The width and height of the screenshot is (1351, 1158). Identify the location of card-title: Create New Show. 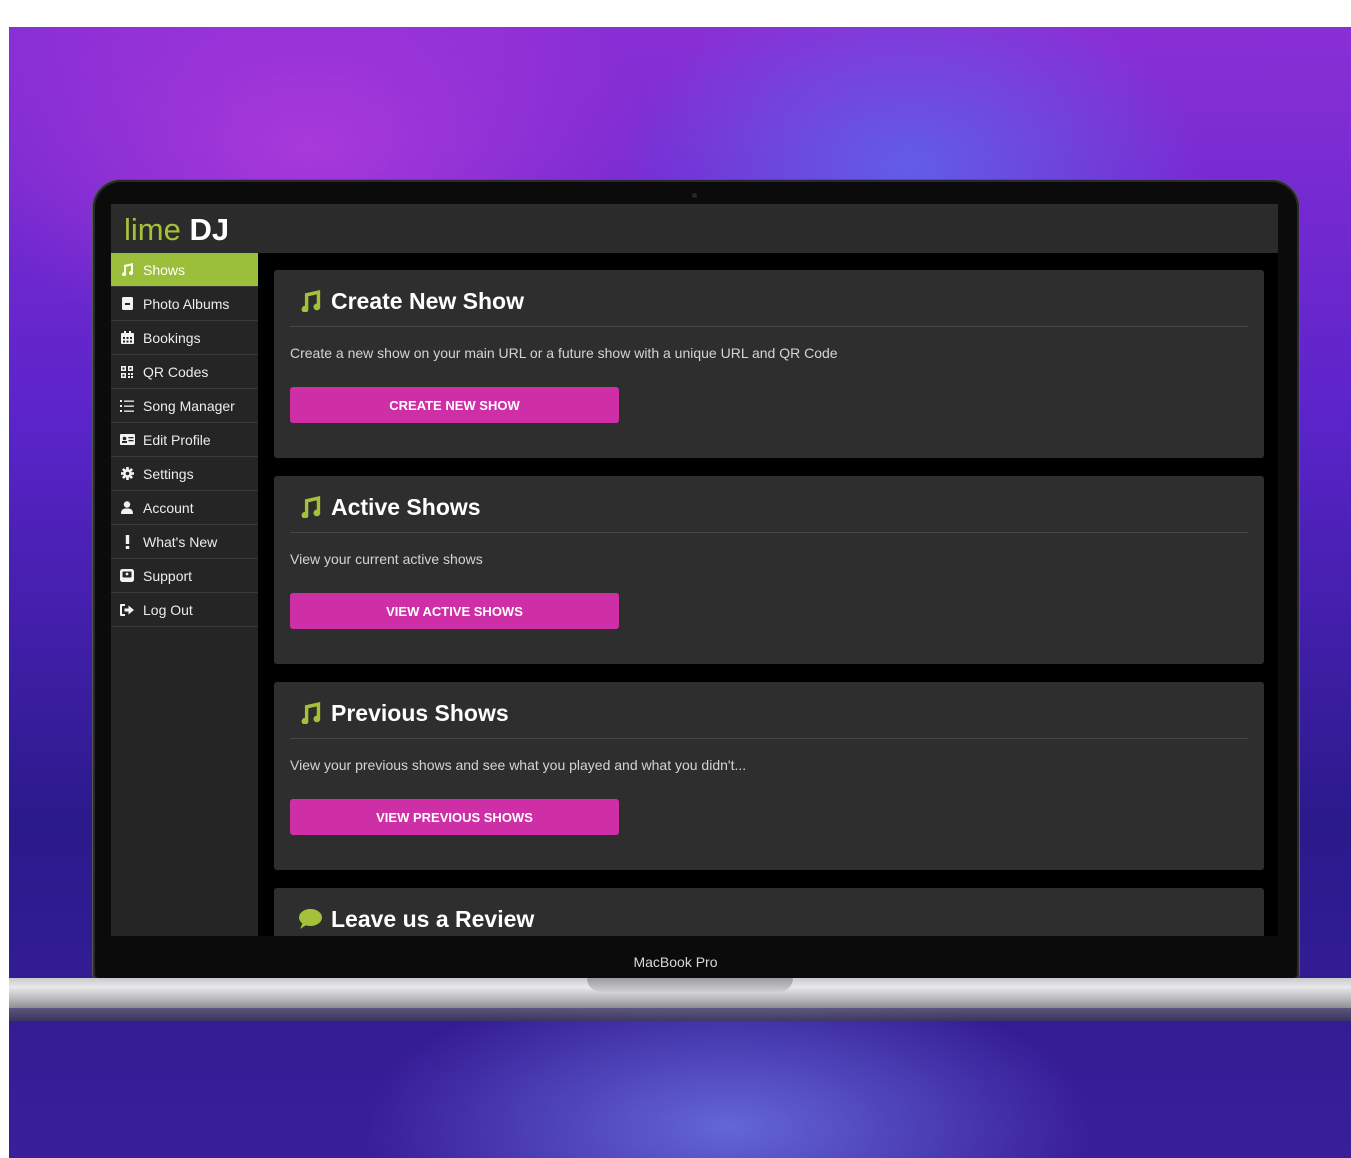
(411, 301).